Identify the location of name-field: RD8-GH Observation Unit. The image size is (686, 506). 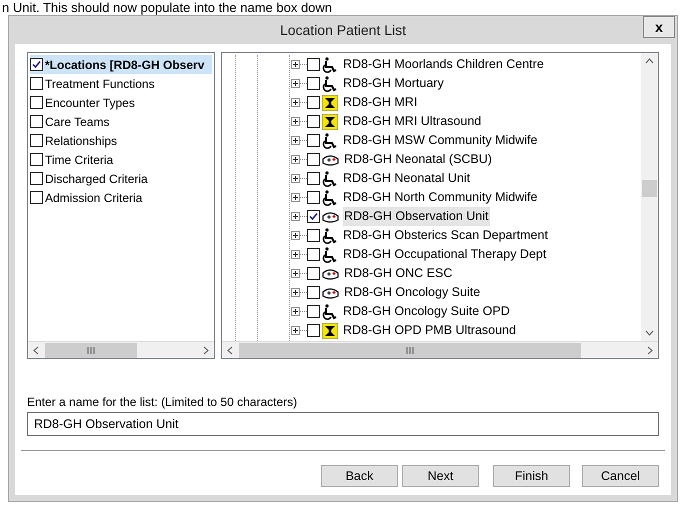
(343, 424).